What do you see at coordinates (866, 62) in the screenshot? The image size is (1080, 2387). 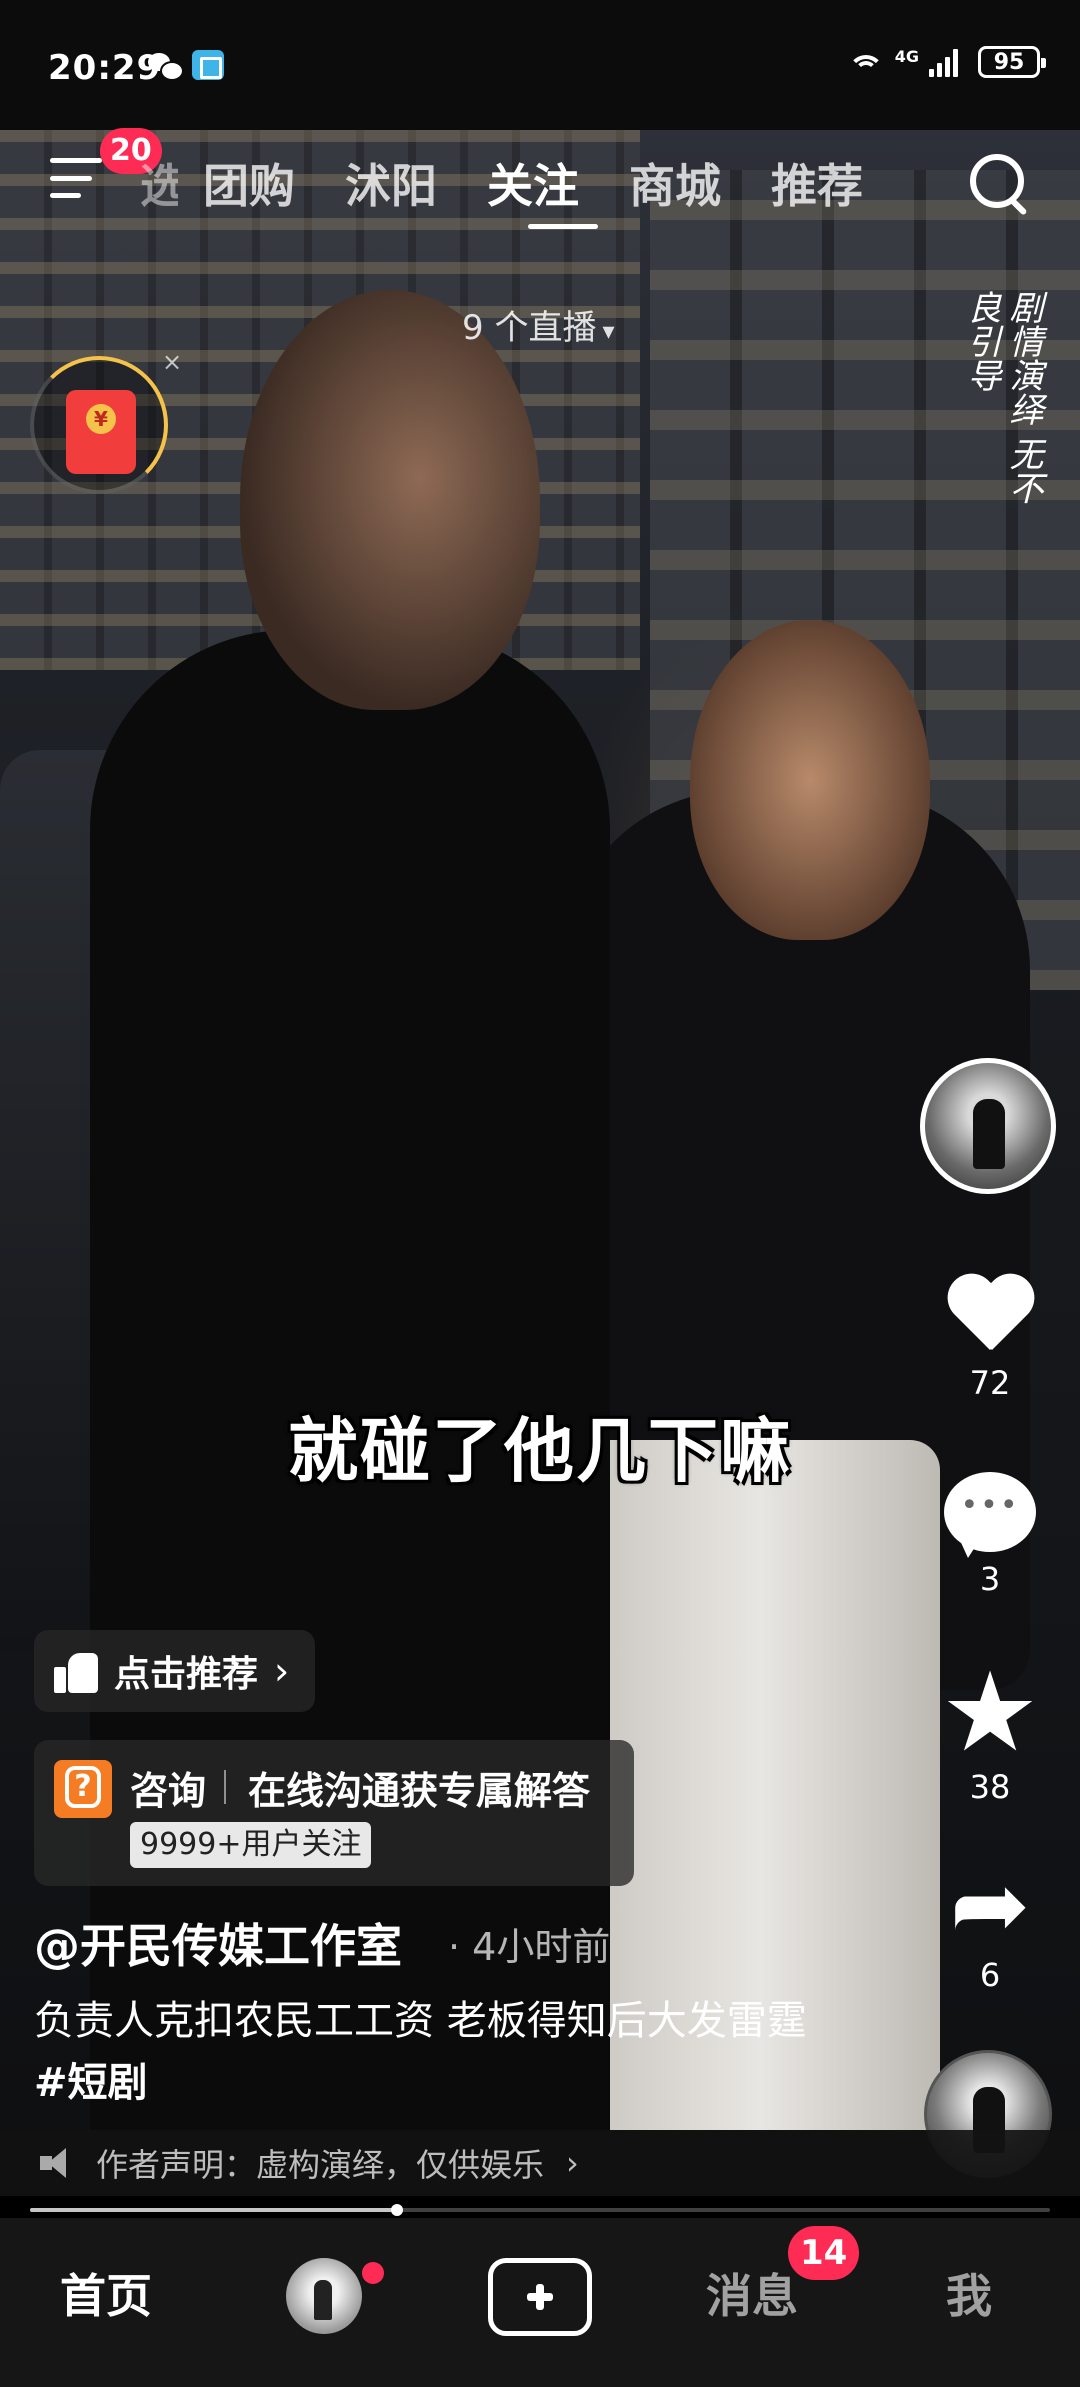 I see `wifi-icon` at bounding box center [866, 62].